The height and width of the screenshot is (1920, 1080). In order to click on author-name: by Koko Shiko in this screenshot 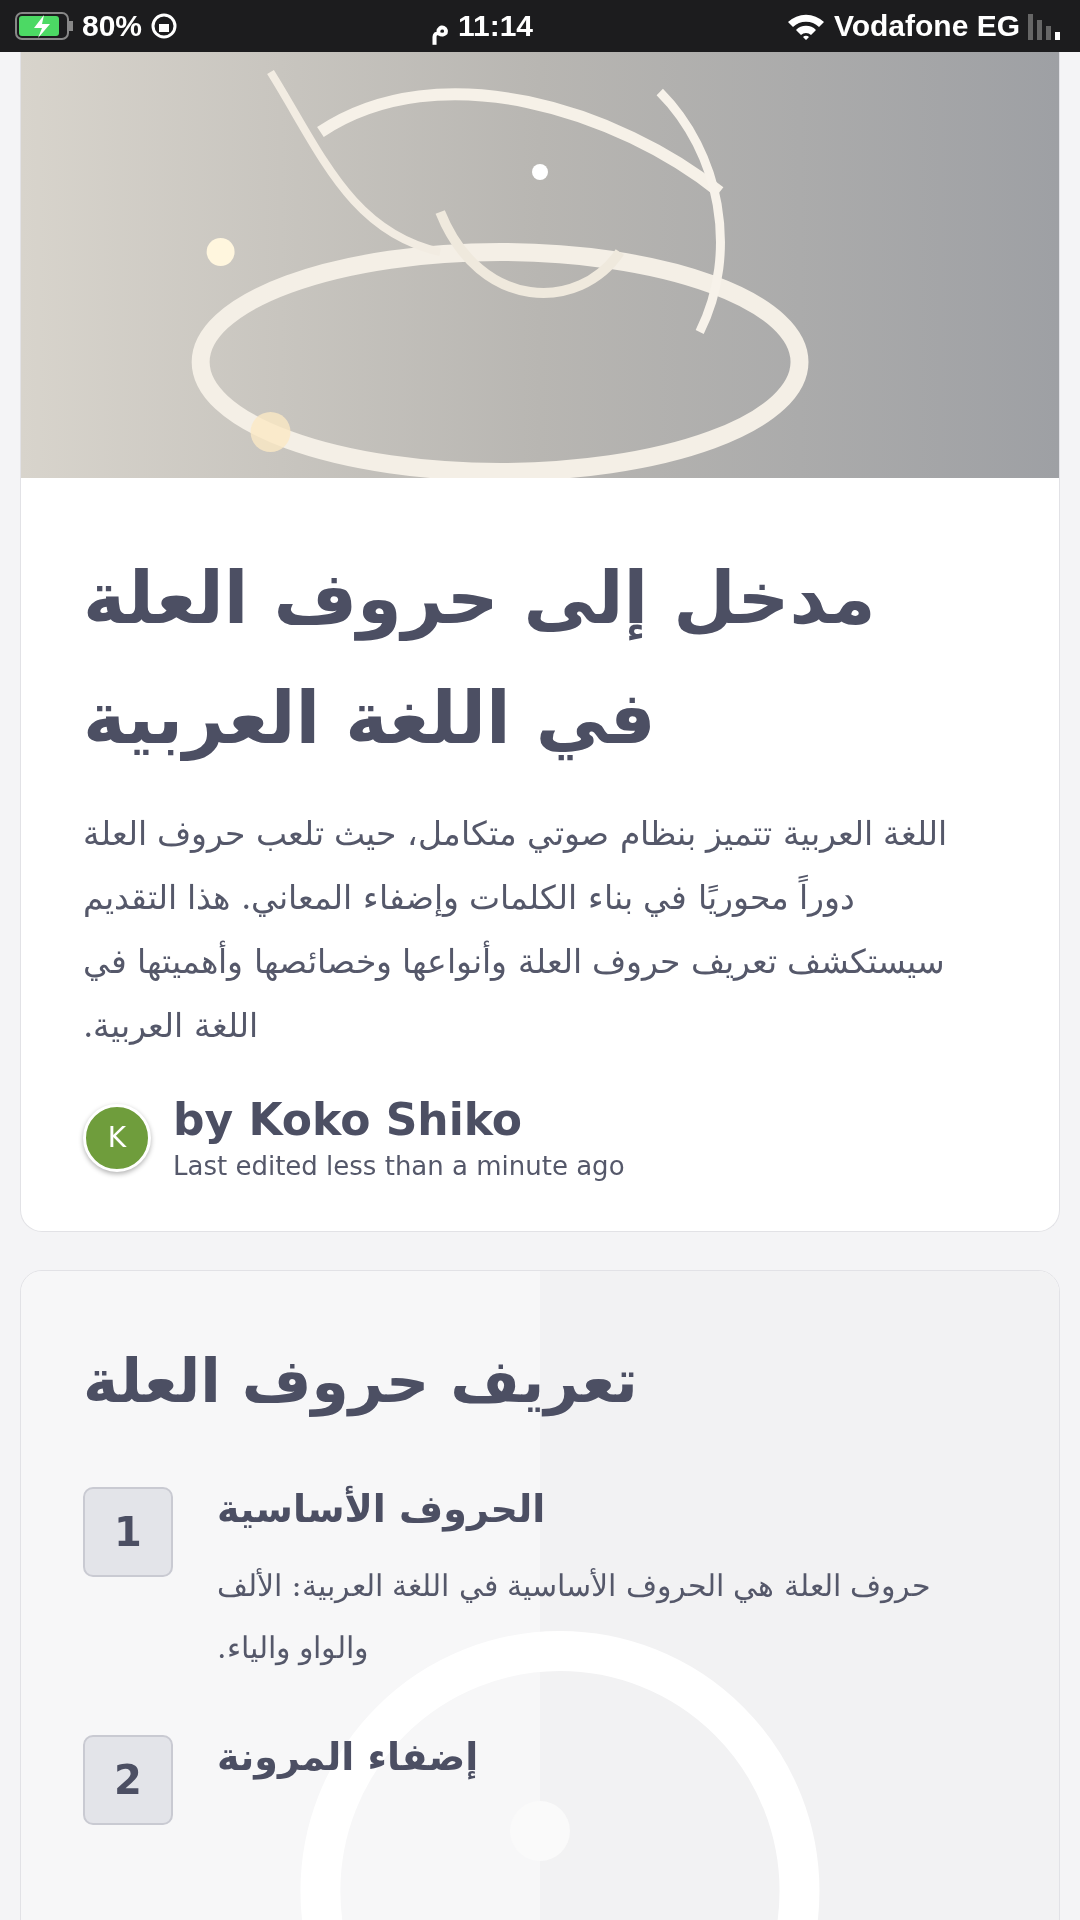, I will do `click(348, 1119)`.